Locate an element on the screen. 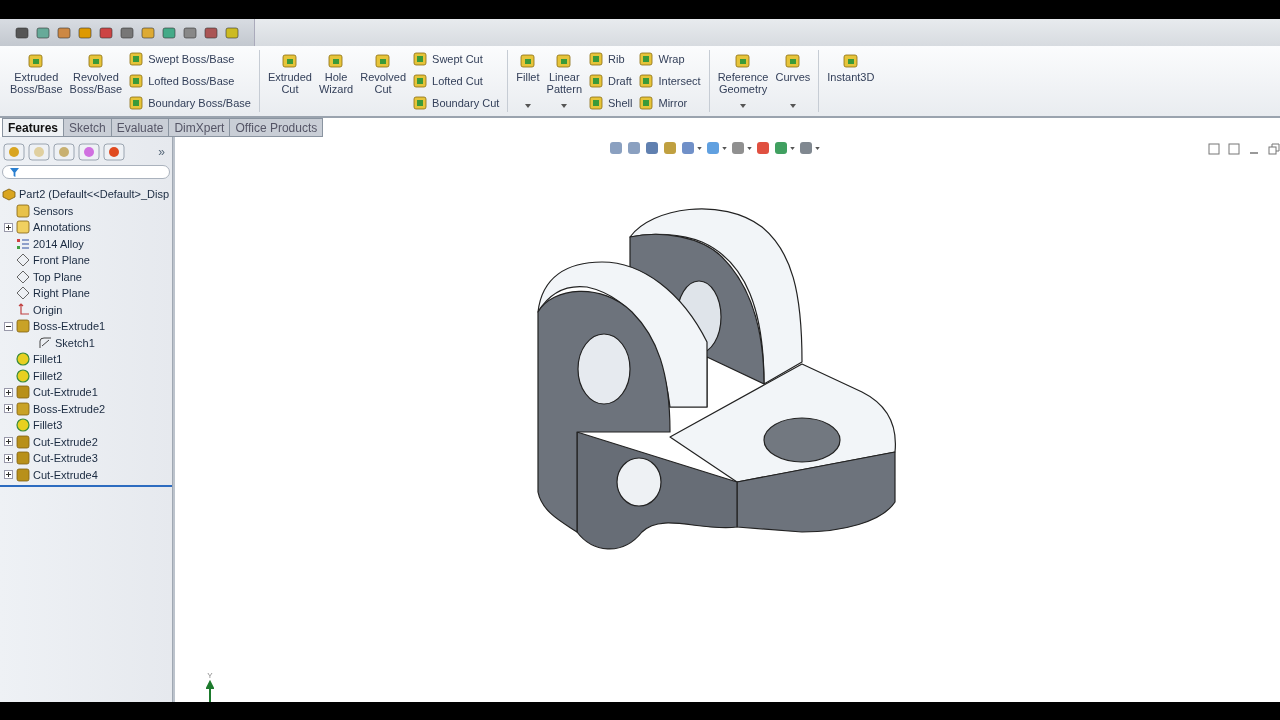 Image resolution: width=1280 pixels, height=720 pixels. ribbon-button: Reference Geometry is located at coordinates (743, 81).